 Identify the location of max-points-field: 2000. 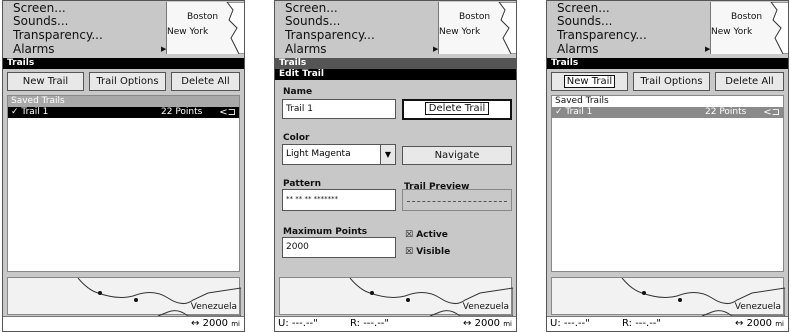
(339, 247).